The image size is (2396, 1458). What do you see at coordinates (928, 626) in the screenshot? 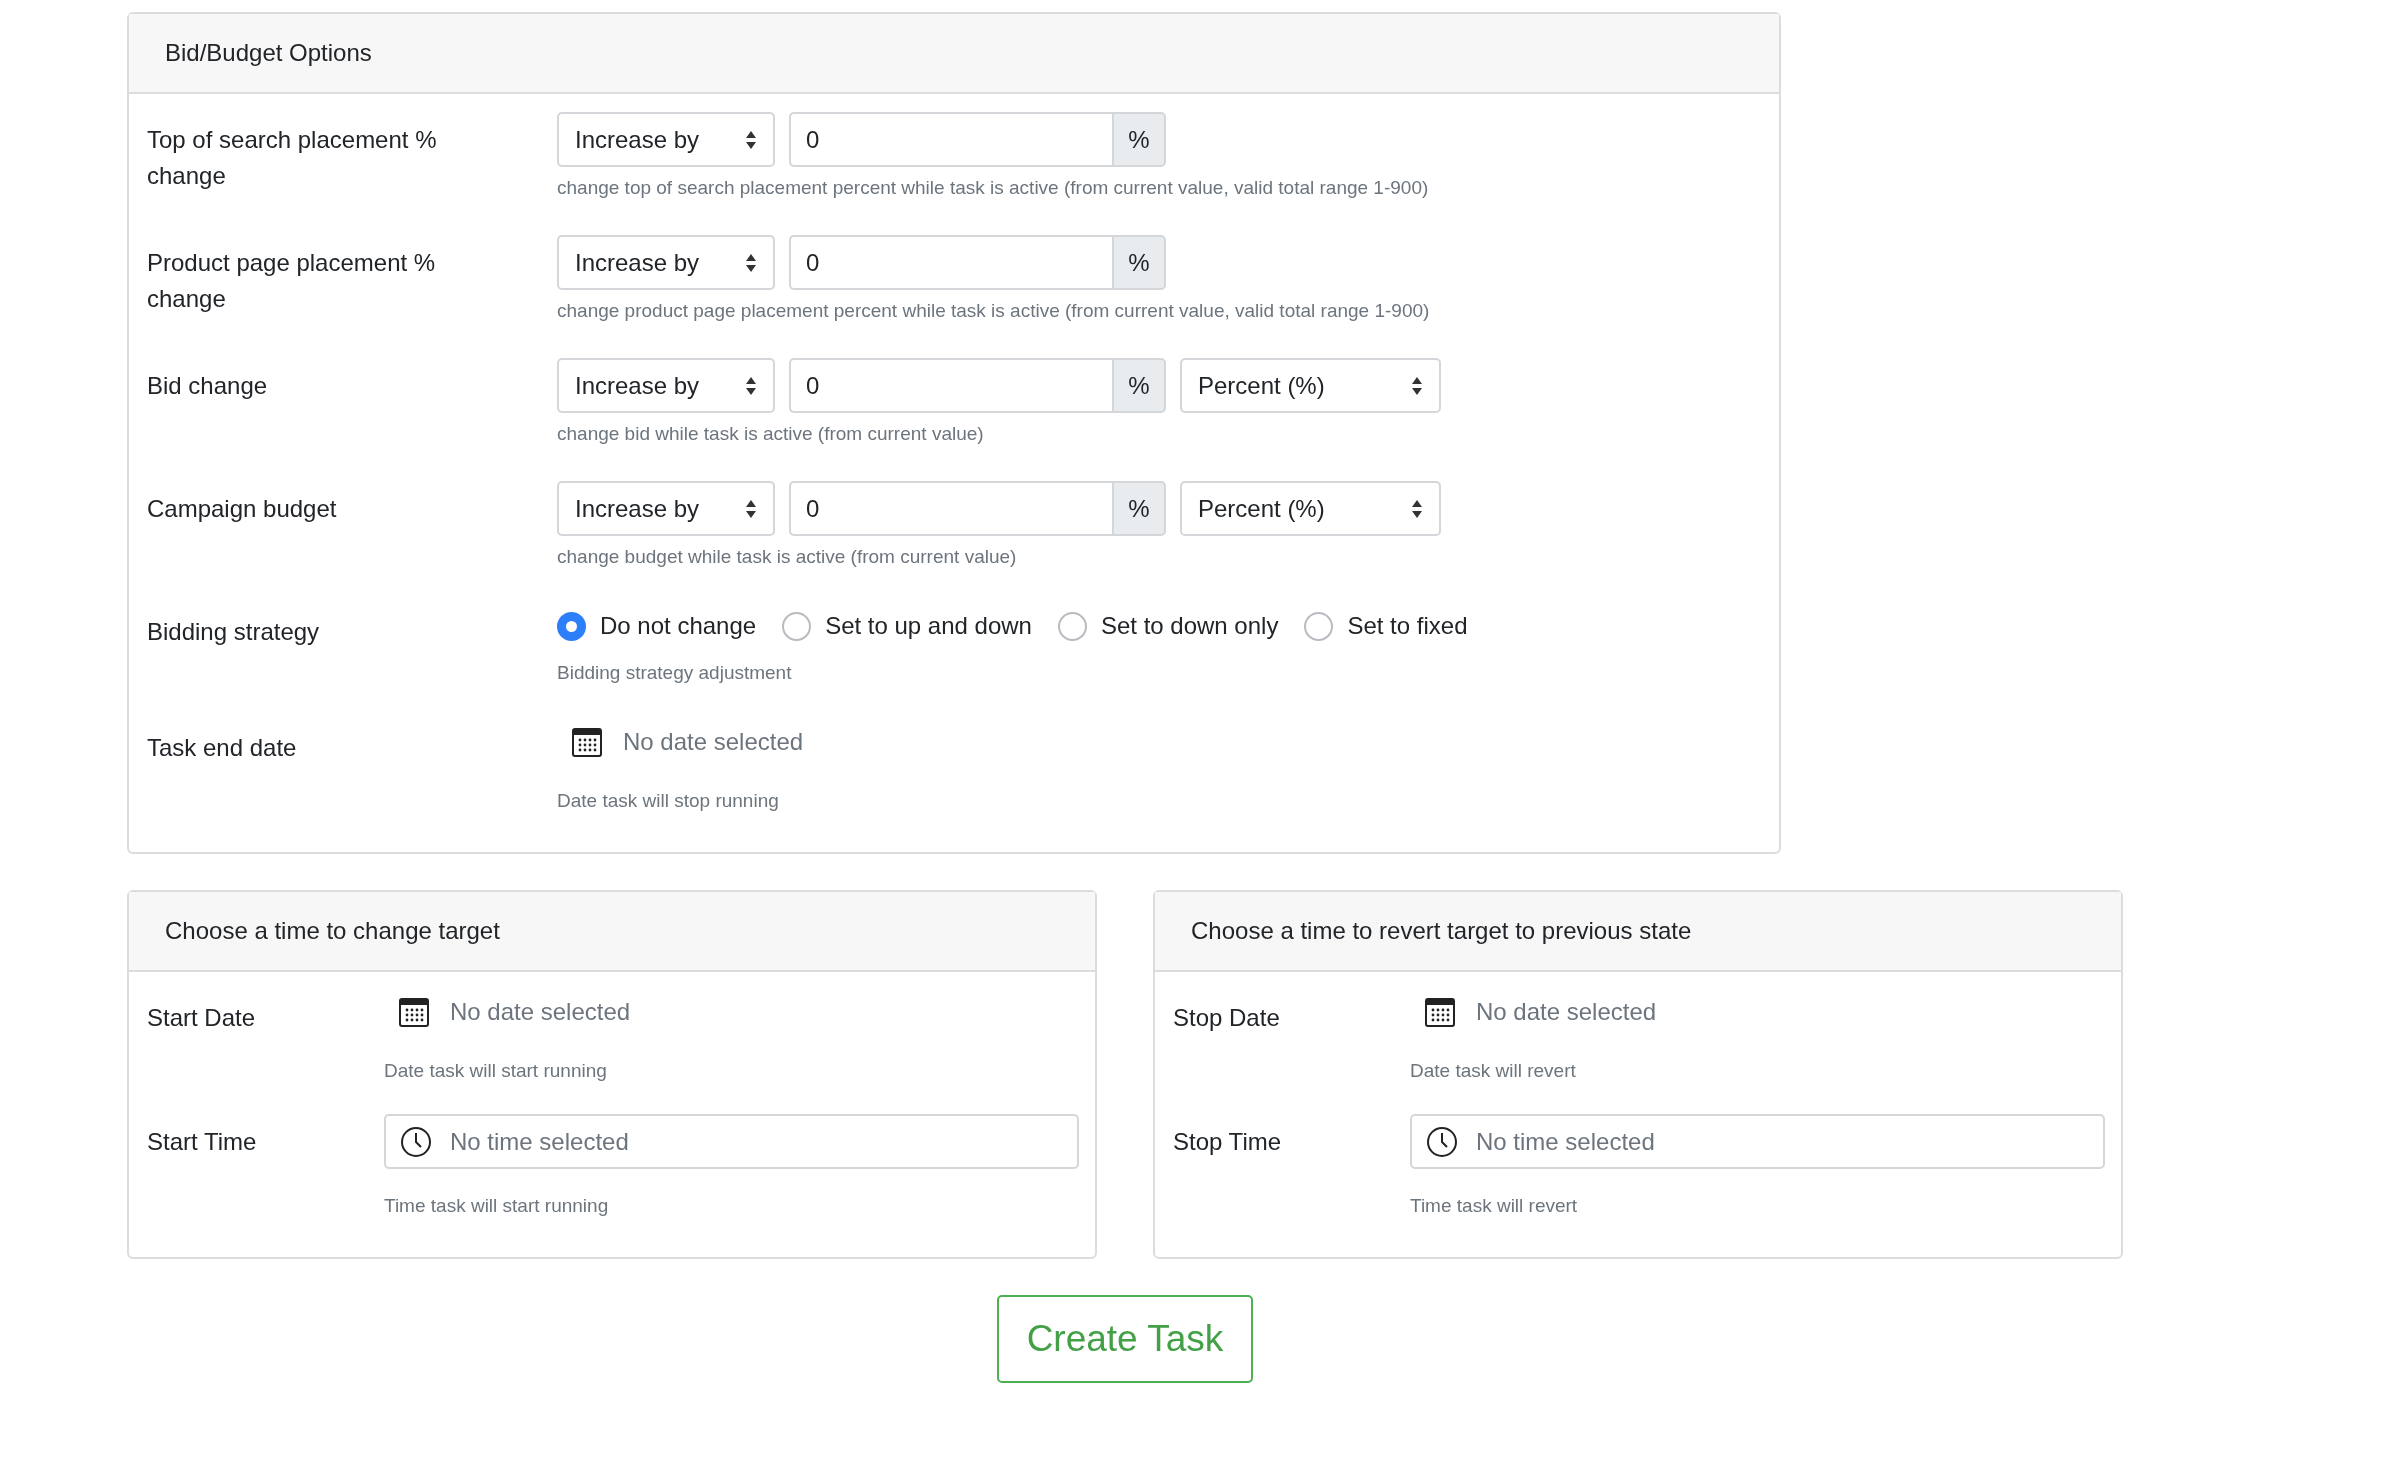
I see `radio-label: Set to up and down` at bounding box center [928, 626].